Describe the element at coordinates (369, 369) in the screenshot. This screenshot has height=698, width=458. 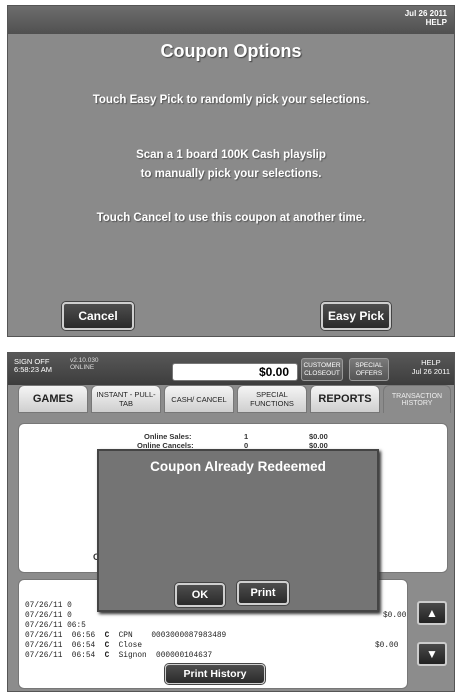
I see `special-offers-button: SPECIAL OFFERS` at that location.